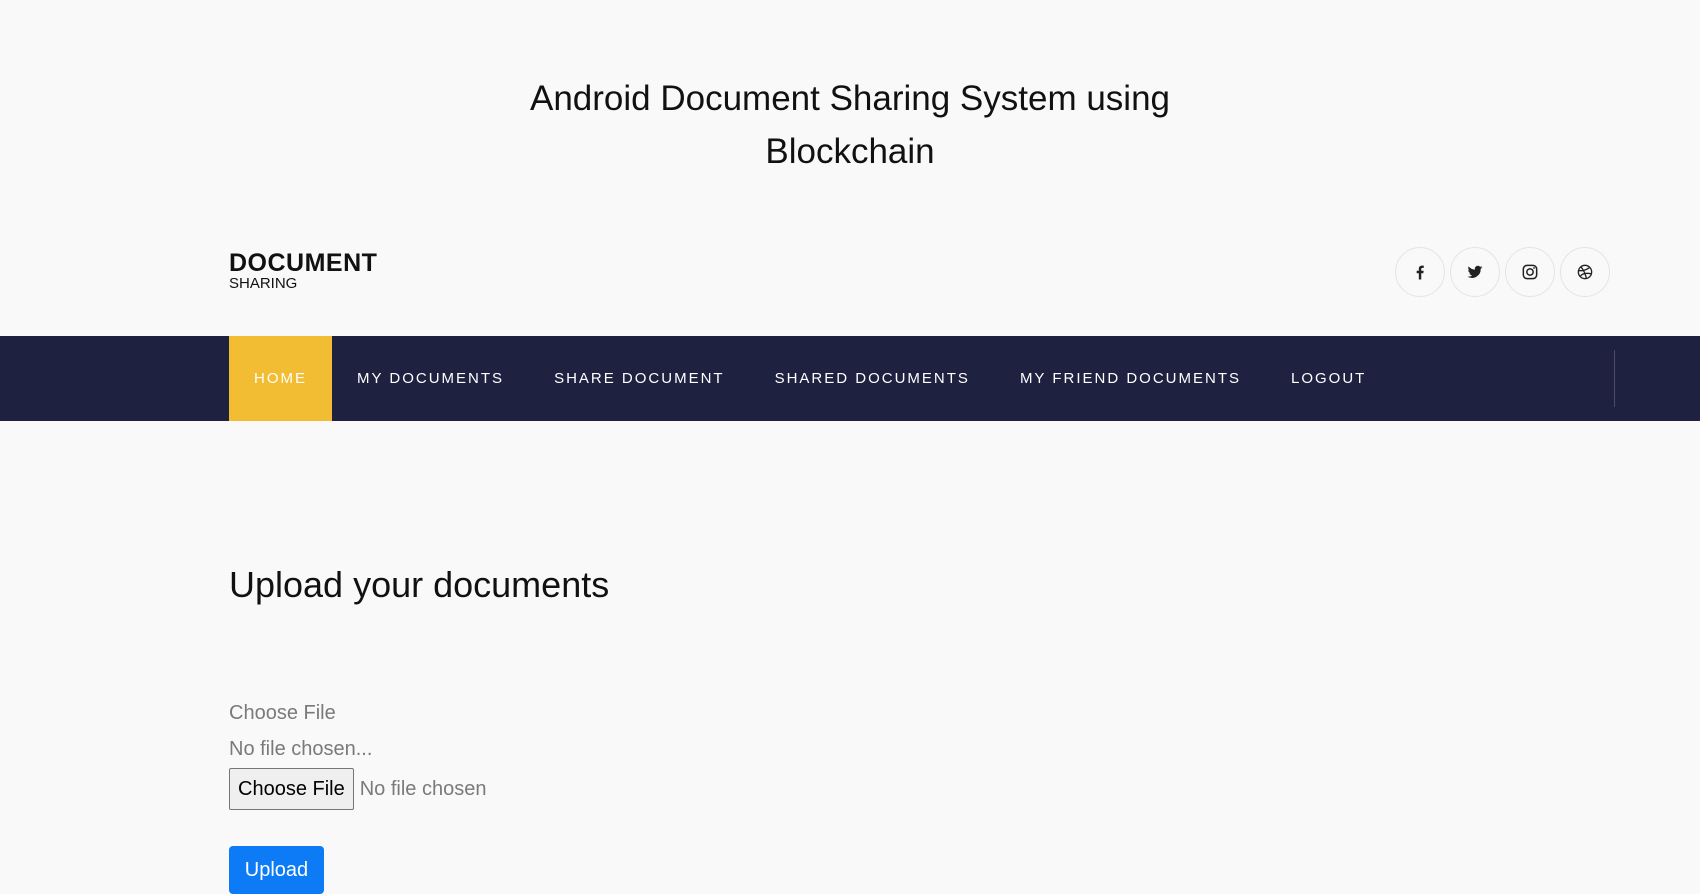  I want to click on dribbble-button, so click(1585, 272).